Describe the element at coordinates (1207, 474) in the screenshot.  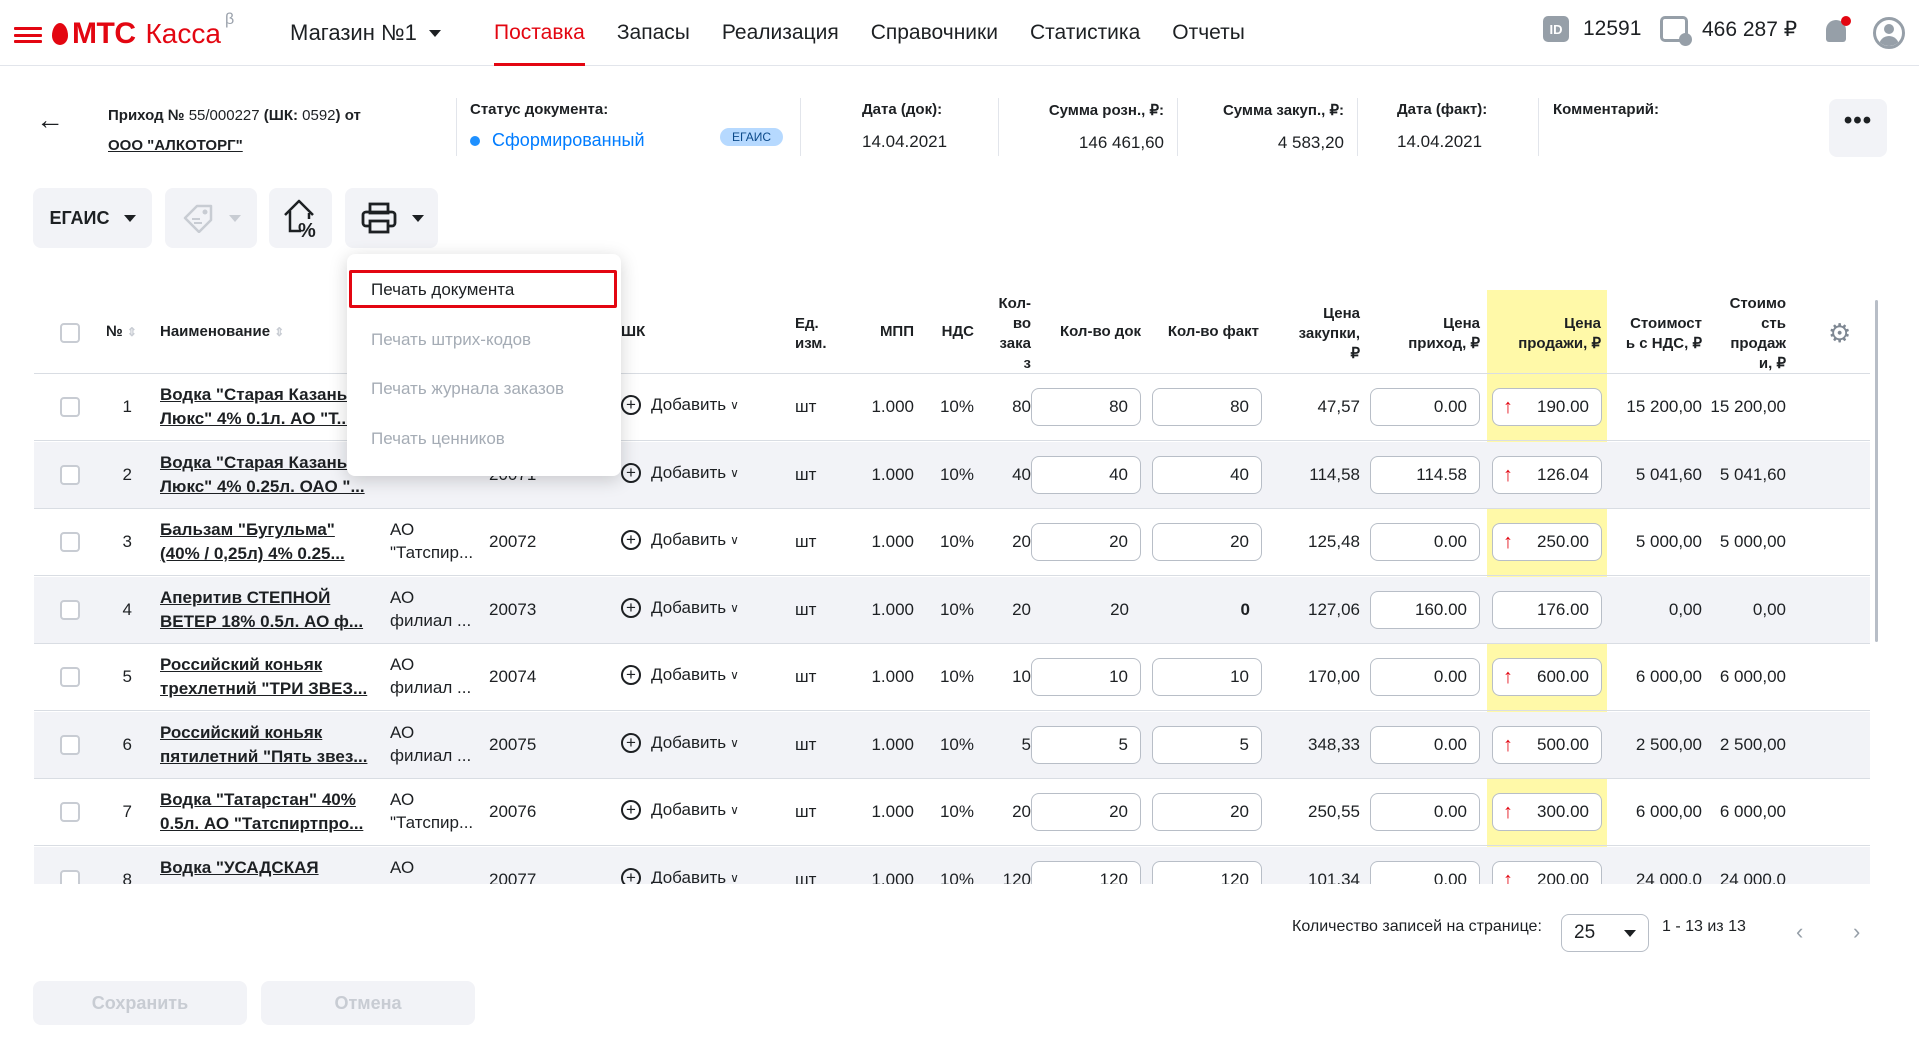
I see `qty-fact-input: 40` at that location.